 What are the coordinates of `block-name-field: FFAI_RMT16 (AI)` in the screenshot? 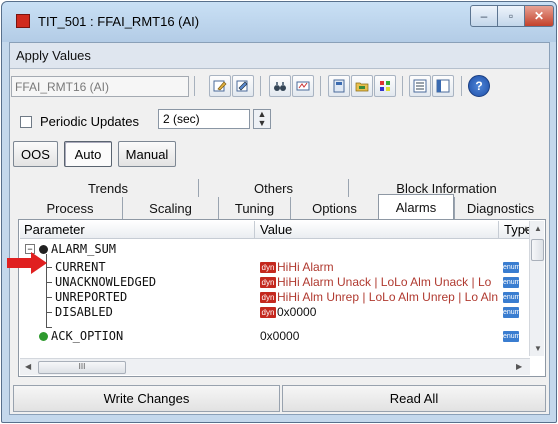 It's located at (100, 86).